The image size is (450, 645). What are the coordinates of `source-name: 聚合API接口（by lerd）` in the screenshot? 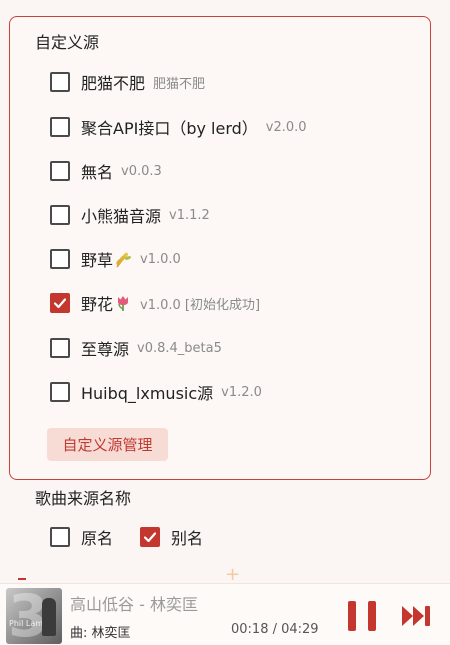 It's located at (169, 128).